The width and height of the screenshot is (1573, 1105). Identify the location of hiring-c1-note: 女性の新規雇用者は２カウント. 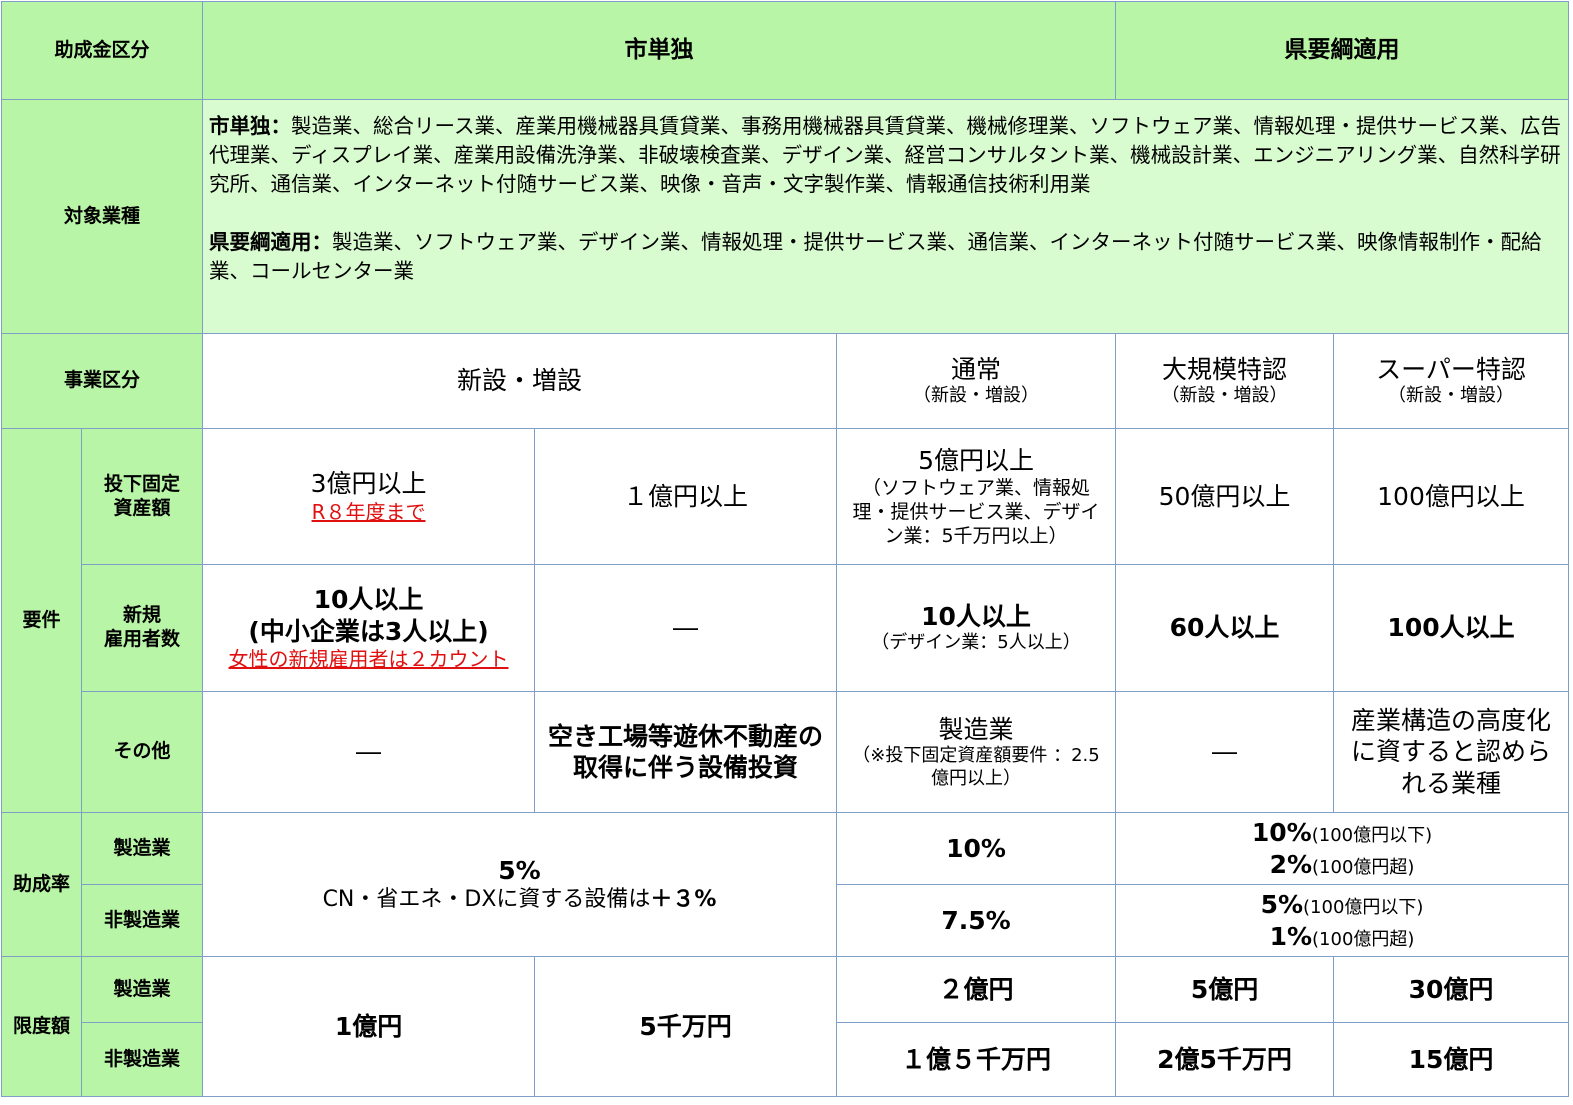
(368, 658).